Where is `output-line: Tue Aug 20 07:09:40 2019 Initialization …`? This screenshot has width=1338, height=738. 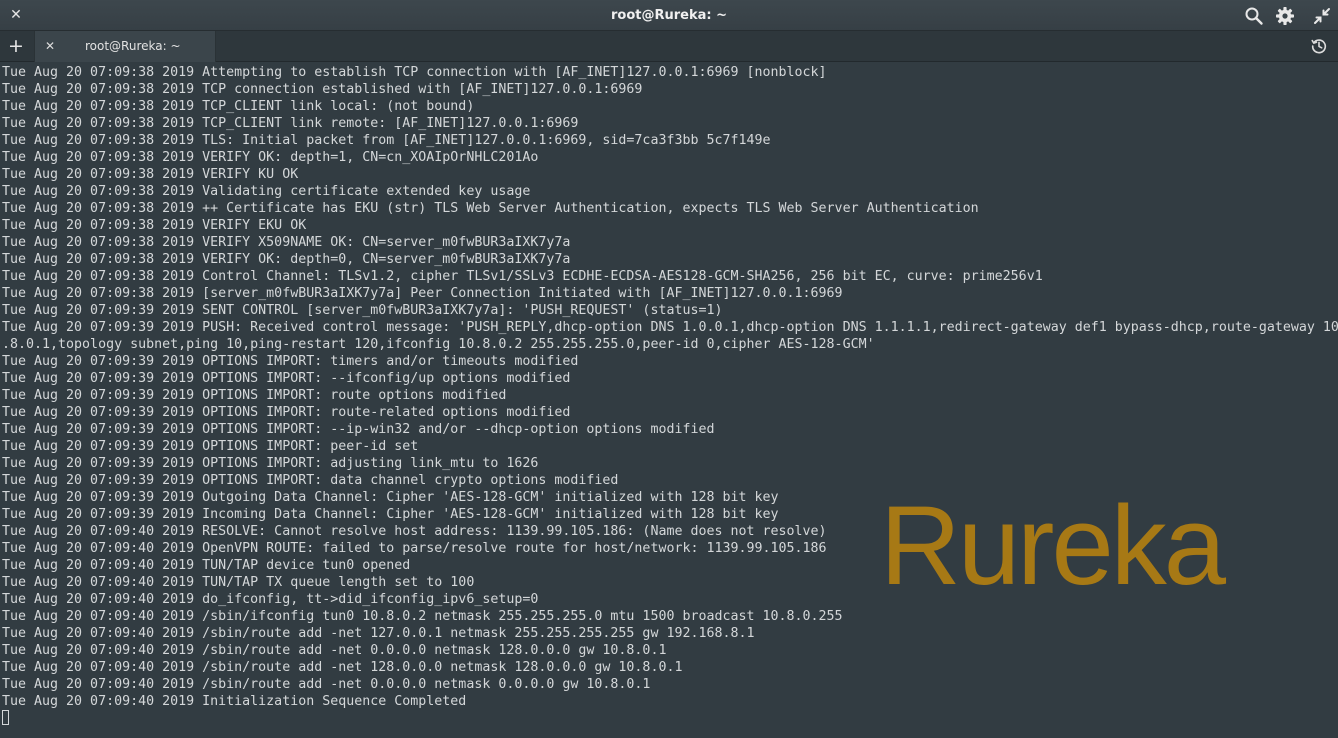 output-line: Tue Aug 20 07:09:40 2019 Initialization … is located at coordinates (234, 701).